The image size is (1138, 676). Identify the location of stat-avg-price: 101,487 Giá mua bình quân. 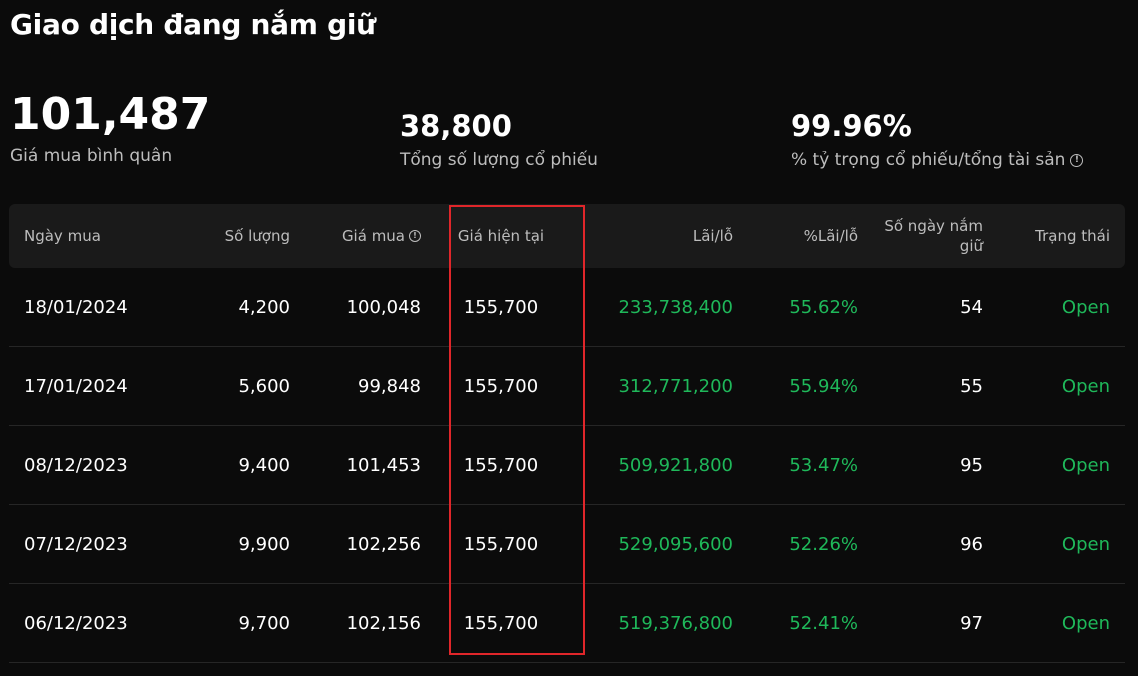
(110, 127).